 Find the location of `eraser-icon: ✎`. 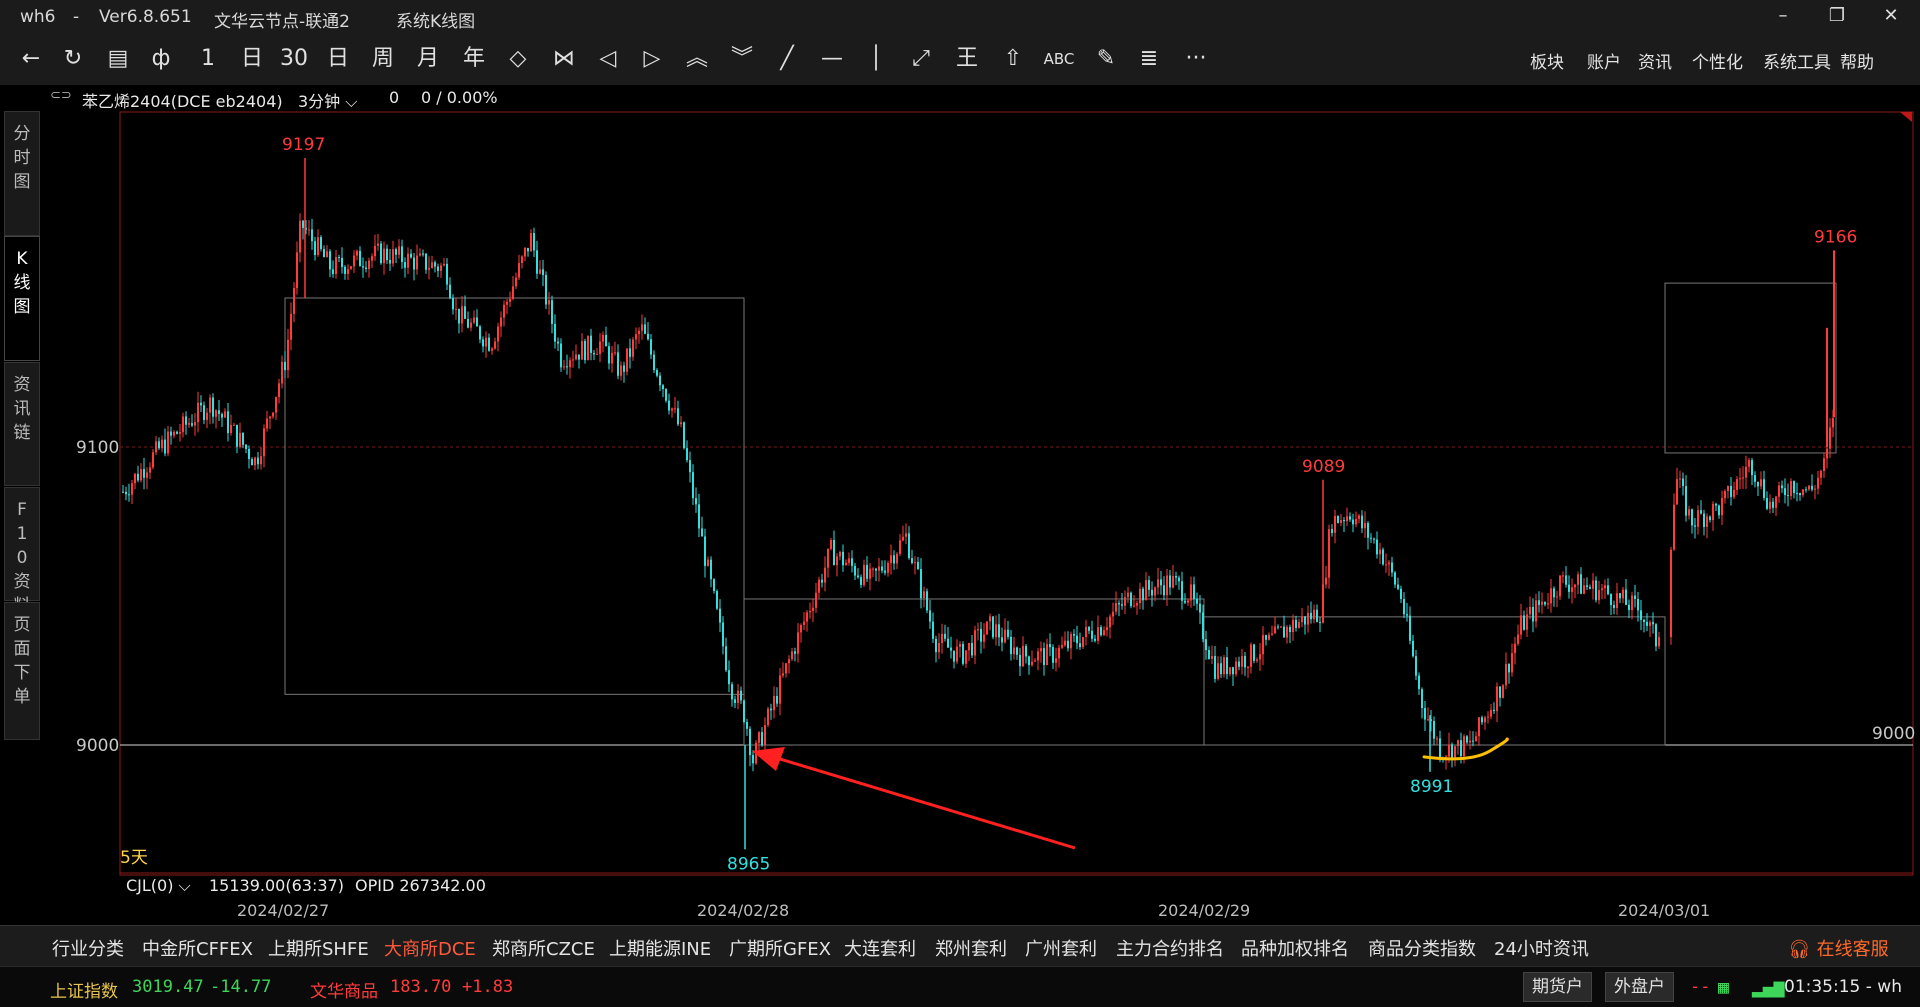

eraser-icon: ✎ is located at coordinates (1106, 59).